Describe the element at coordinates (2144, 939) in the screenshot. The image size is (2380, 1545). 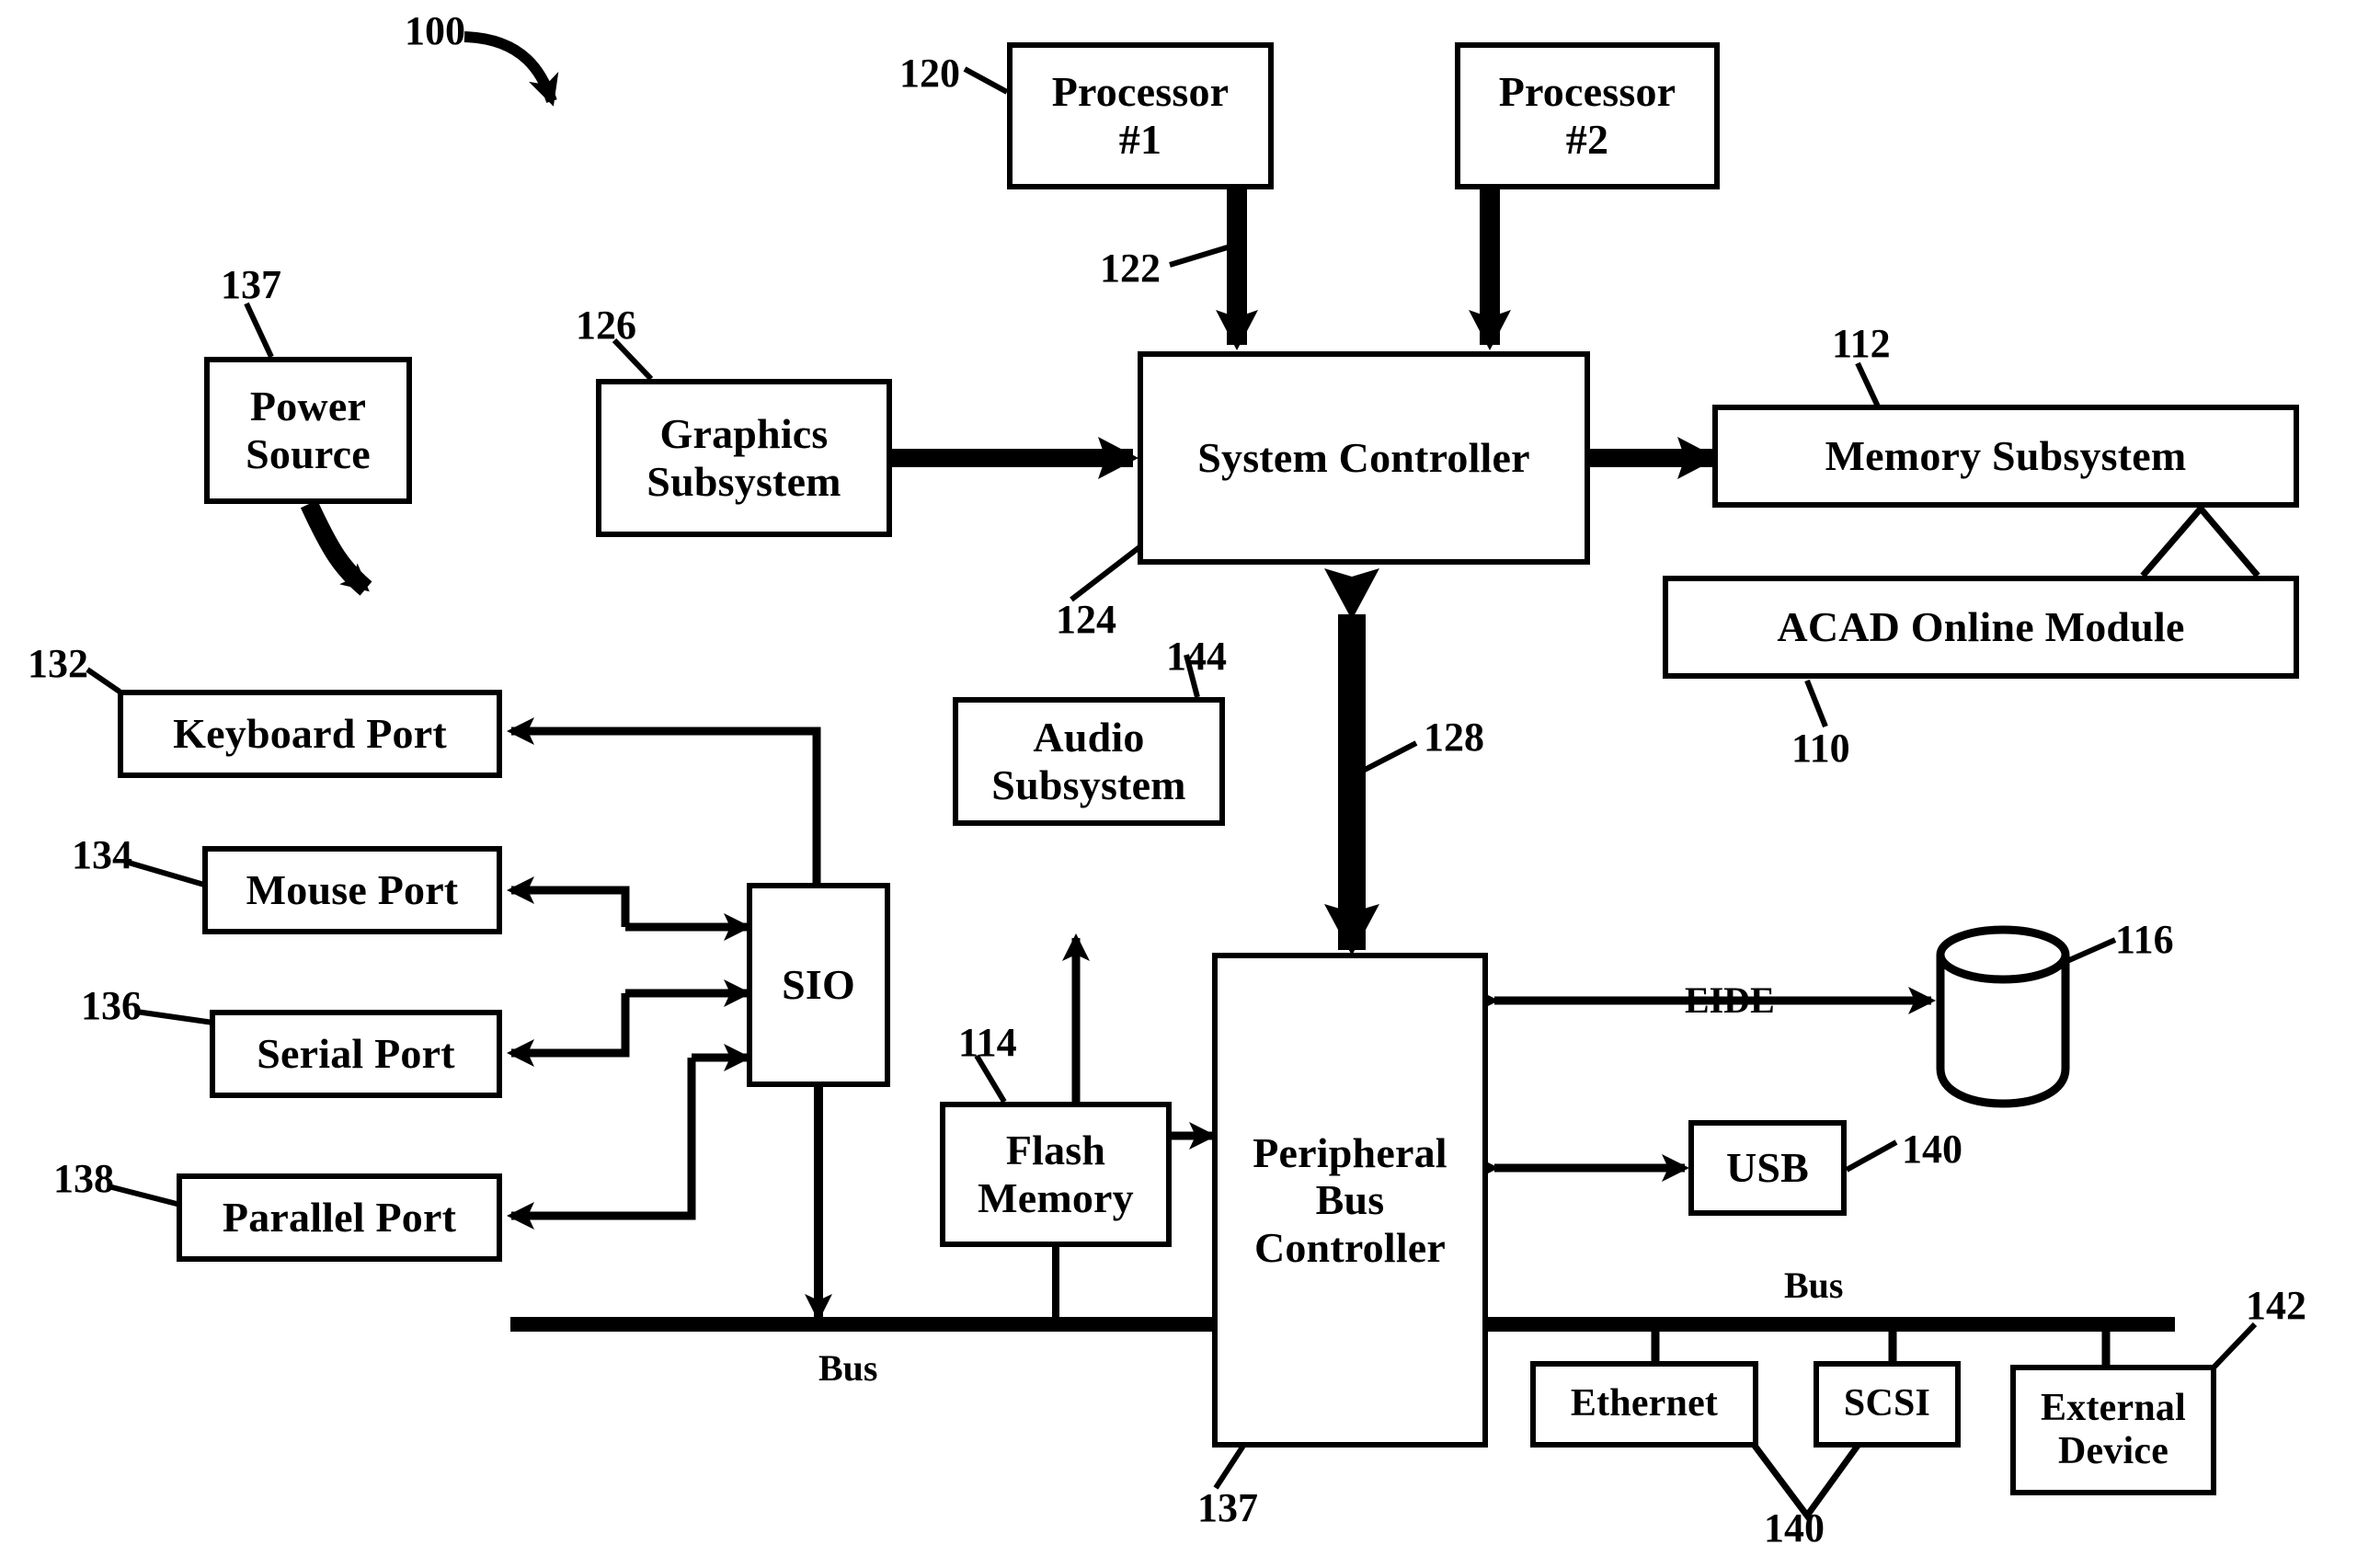
I see `ref-116: 116` at that location.